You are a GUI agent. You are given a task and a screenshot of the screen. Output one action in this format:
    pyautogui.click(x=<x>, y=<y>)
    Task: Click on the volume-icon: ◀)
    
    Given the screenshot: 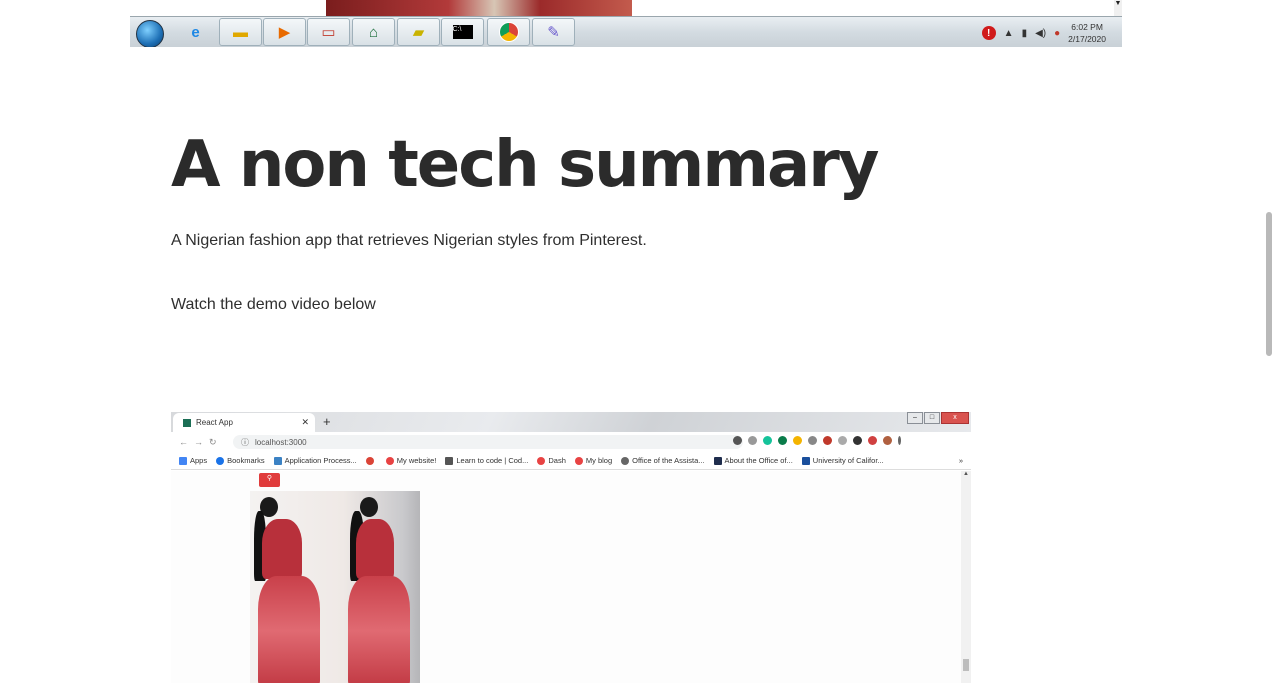 What is the action you would take?
    pyautogui.click(x=1041, y=33)
    